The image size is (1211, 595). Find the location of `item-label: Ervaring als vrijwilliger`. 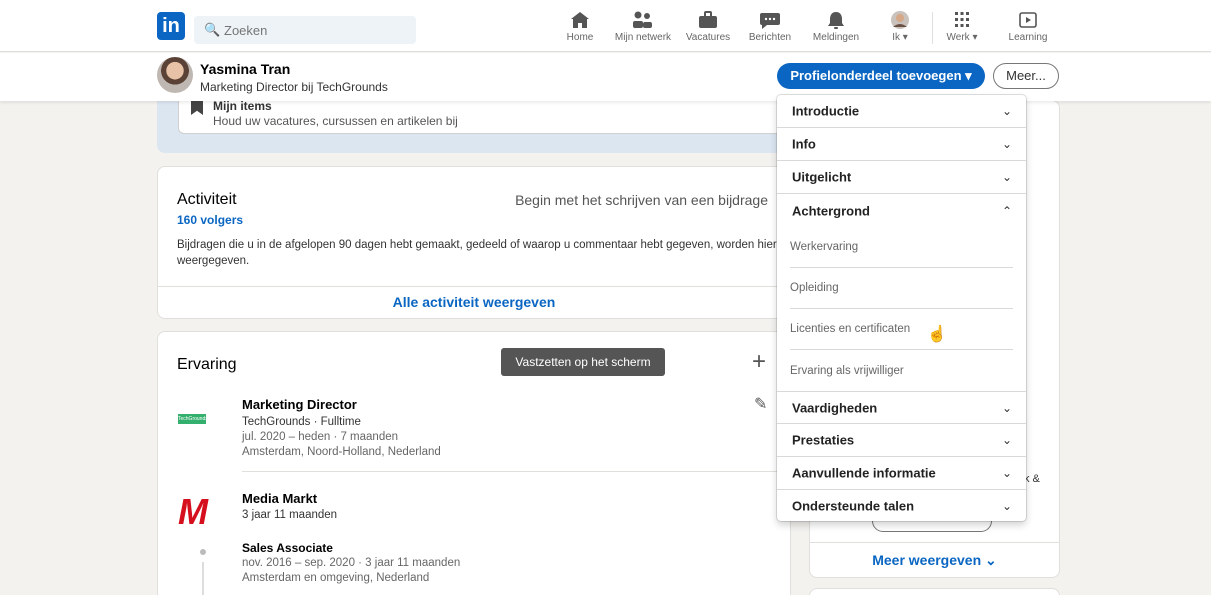

item-label: Ervaring als vrijwilliger is located at coordinates (847, 370).